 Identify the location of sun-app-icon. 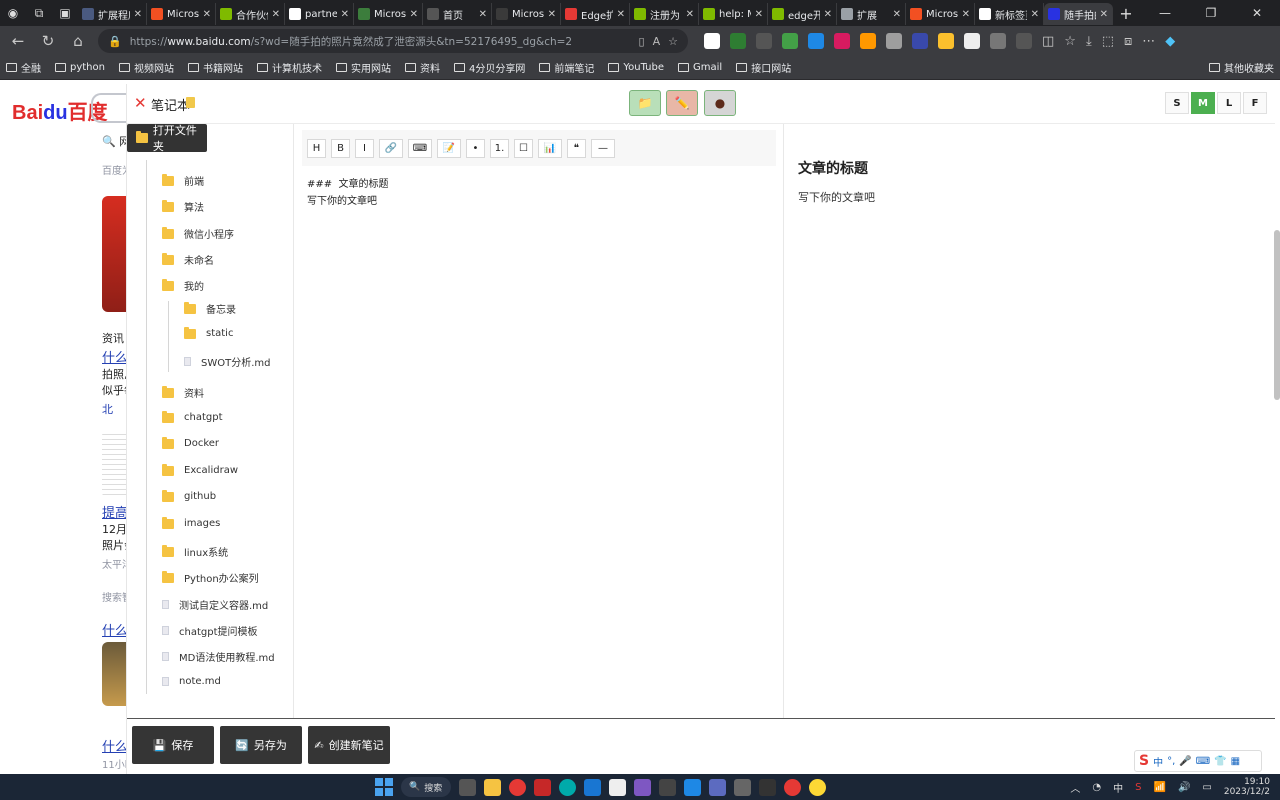
(817, 787).